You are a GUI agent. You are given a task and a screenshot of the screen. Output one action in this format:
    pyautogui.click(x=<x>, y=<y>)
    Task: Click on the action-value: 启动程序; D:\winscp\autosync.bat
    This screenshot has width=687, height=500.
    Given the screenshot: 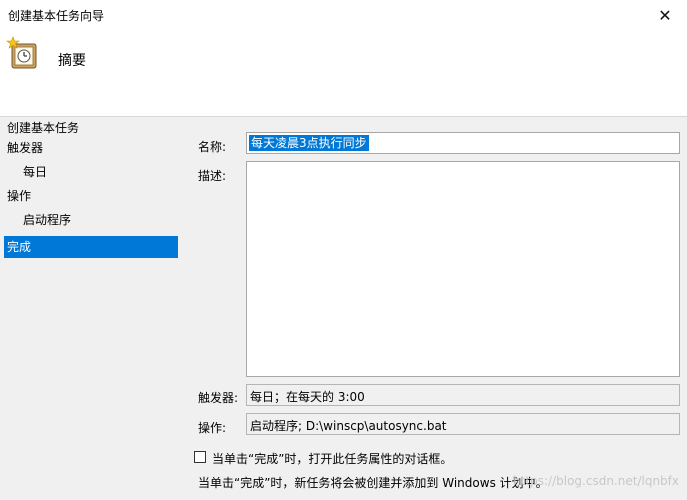 What is the action you would take?
    pyautogui.click(x=348, y=426)
    